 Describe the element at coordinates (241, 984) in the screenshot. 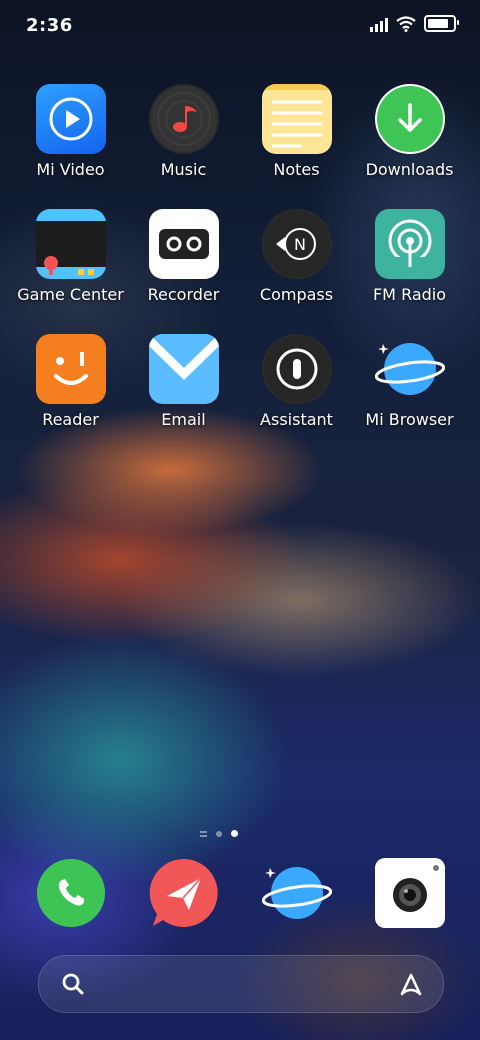

I see `search-bar` at that location.